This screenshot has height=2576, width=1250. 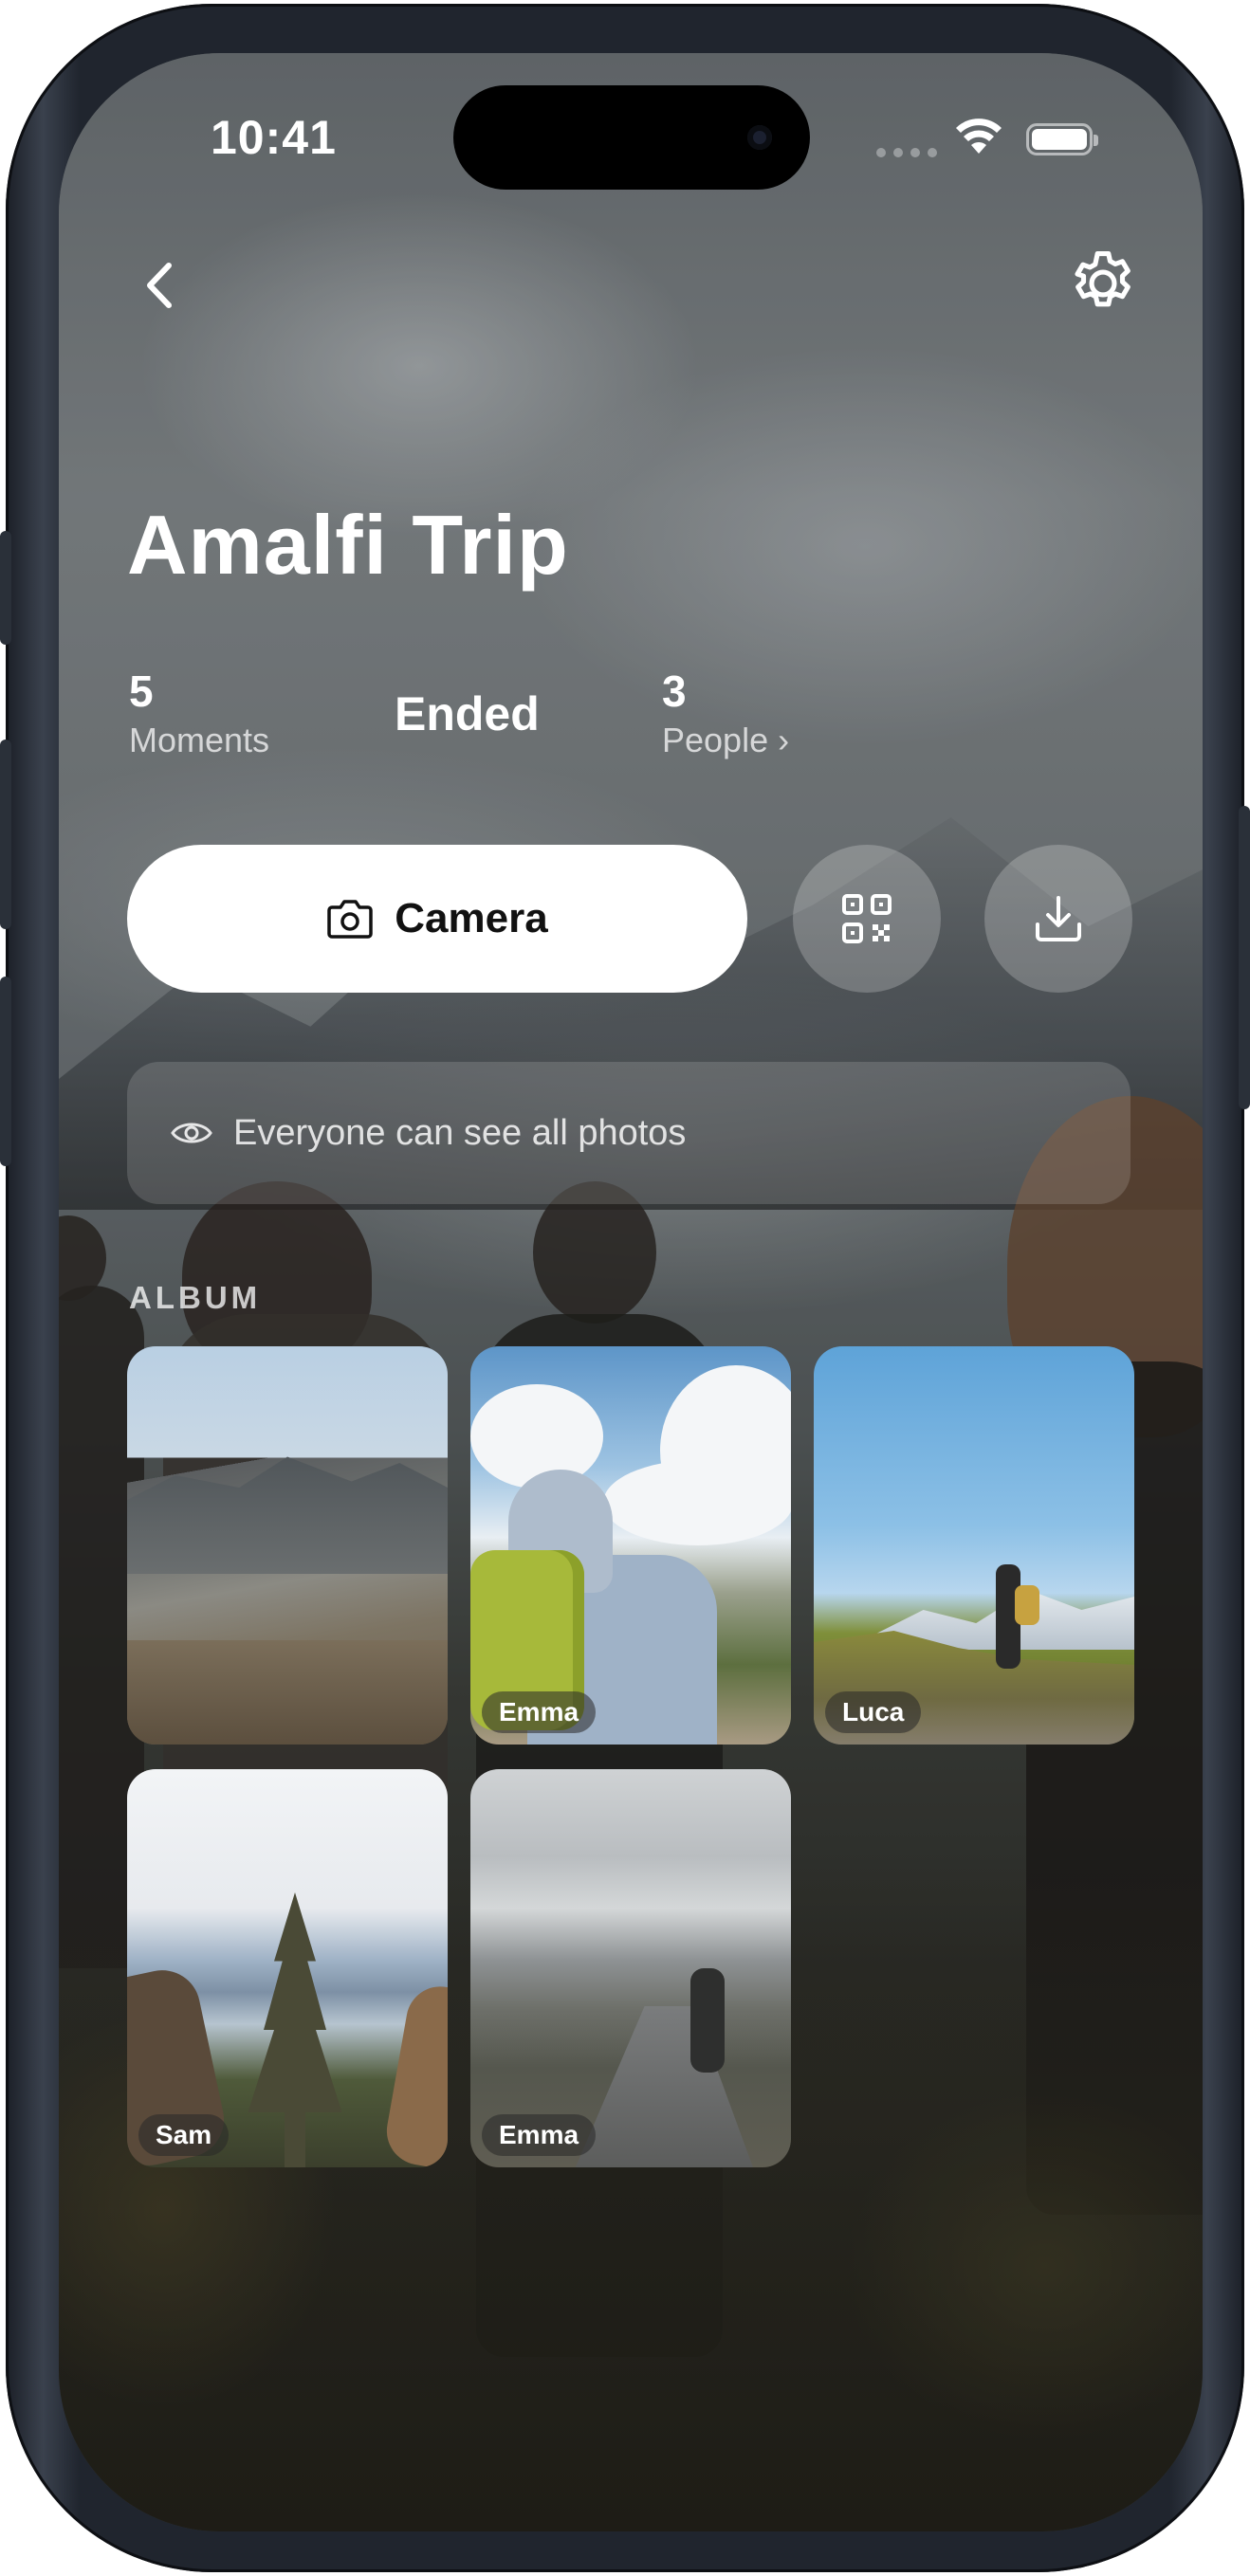 I want to click on camera-button: Camera, so click(x=437, y=919).